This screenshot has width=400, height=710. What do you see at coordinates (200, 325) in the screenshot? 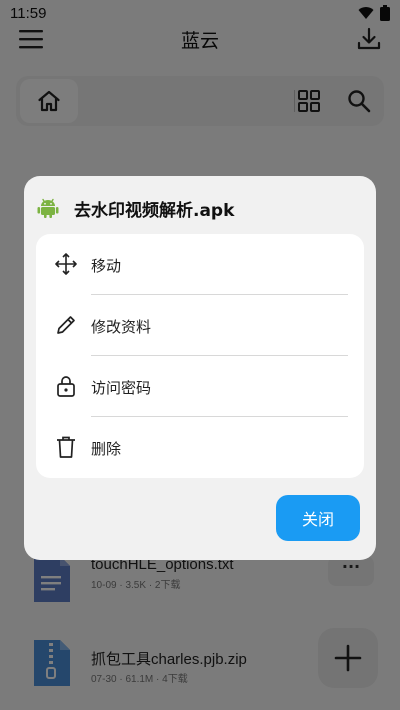
I see `edit-info-action: 修改资料` at bounding box center [200, 325].